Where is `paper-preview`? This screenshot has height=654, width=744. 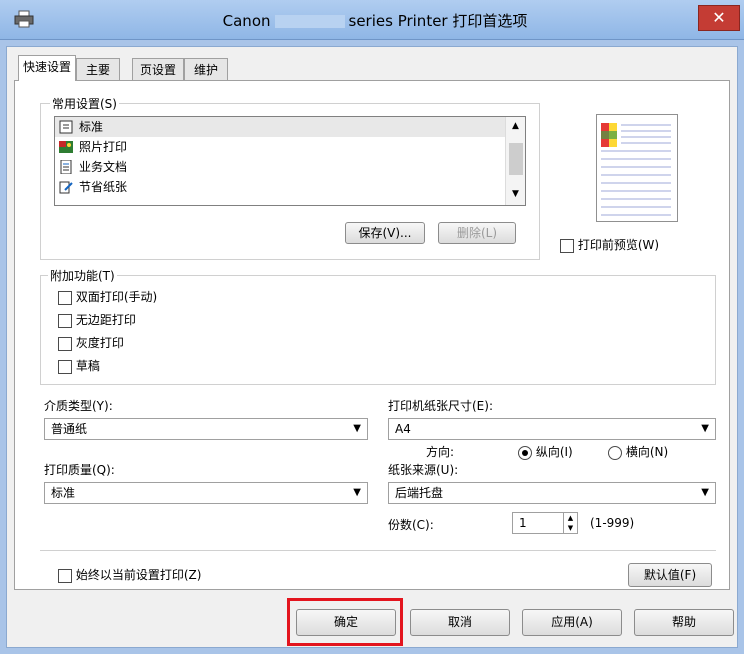
paper-preview is located at coordinates (637, 168).